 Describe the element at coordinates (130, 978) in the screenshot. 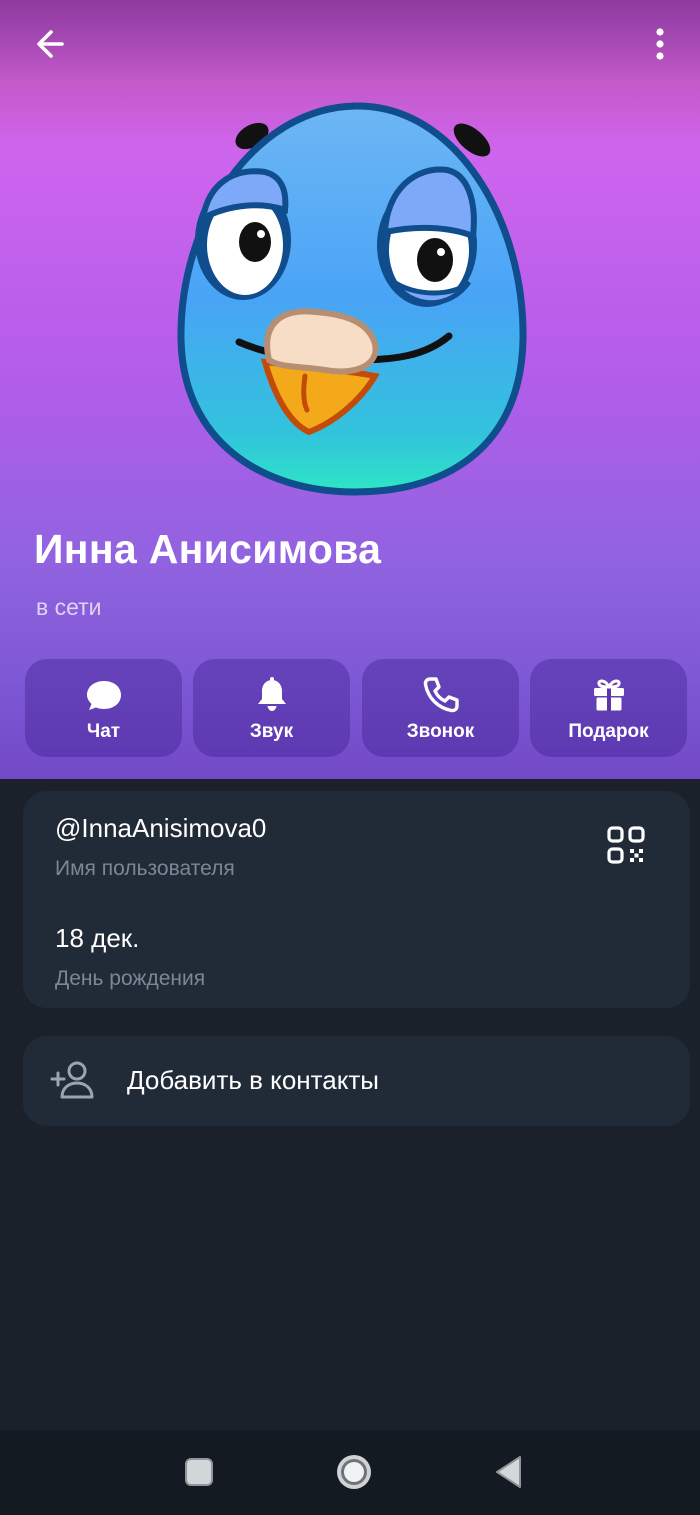

I see `birthday-label: День рождения` at that location.